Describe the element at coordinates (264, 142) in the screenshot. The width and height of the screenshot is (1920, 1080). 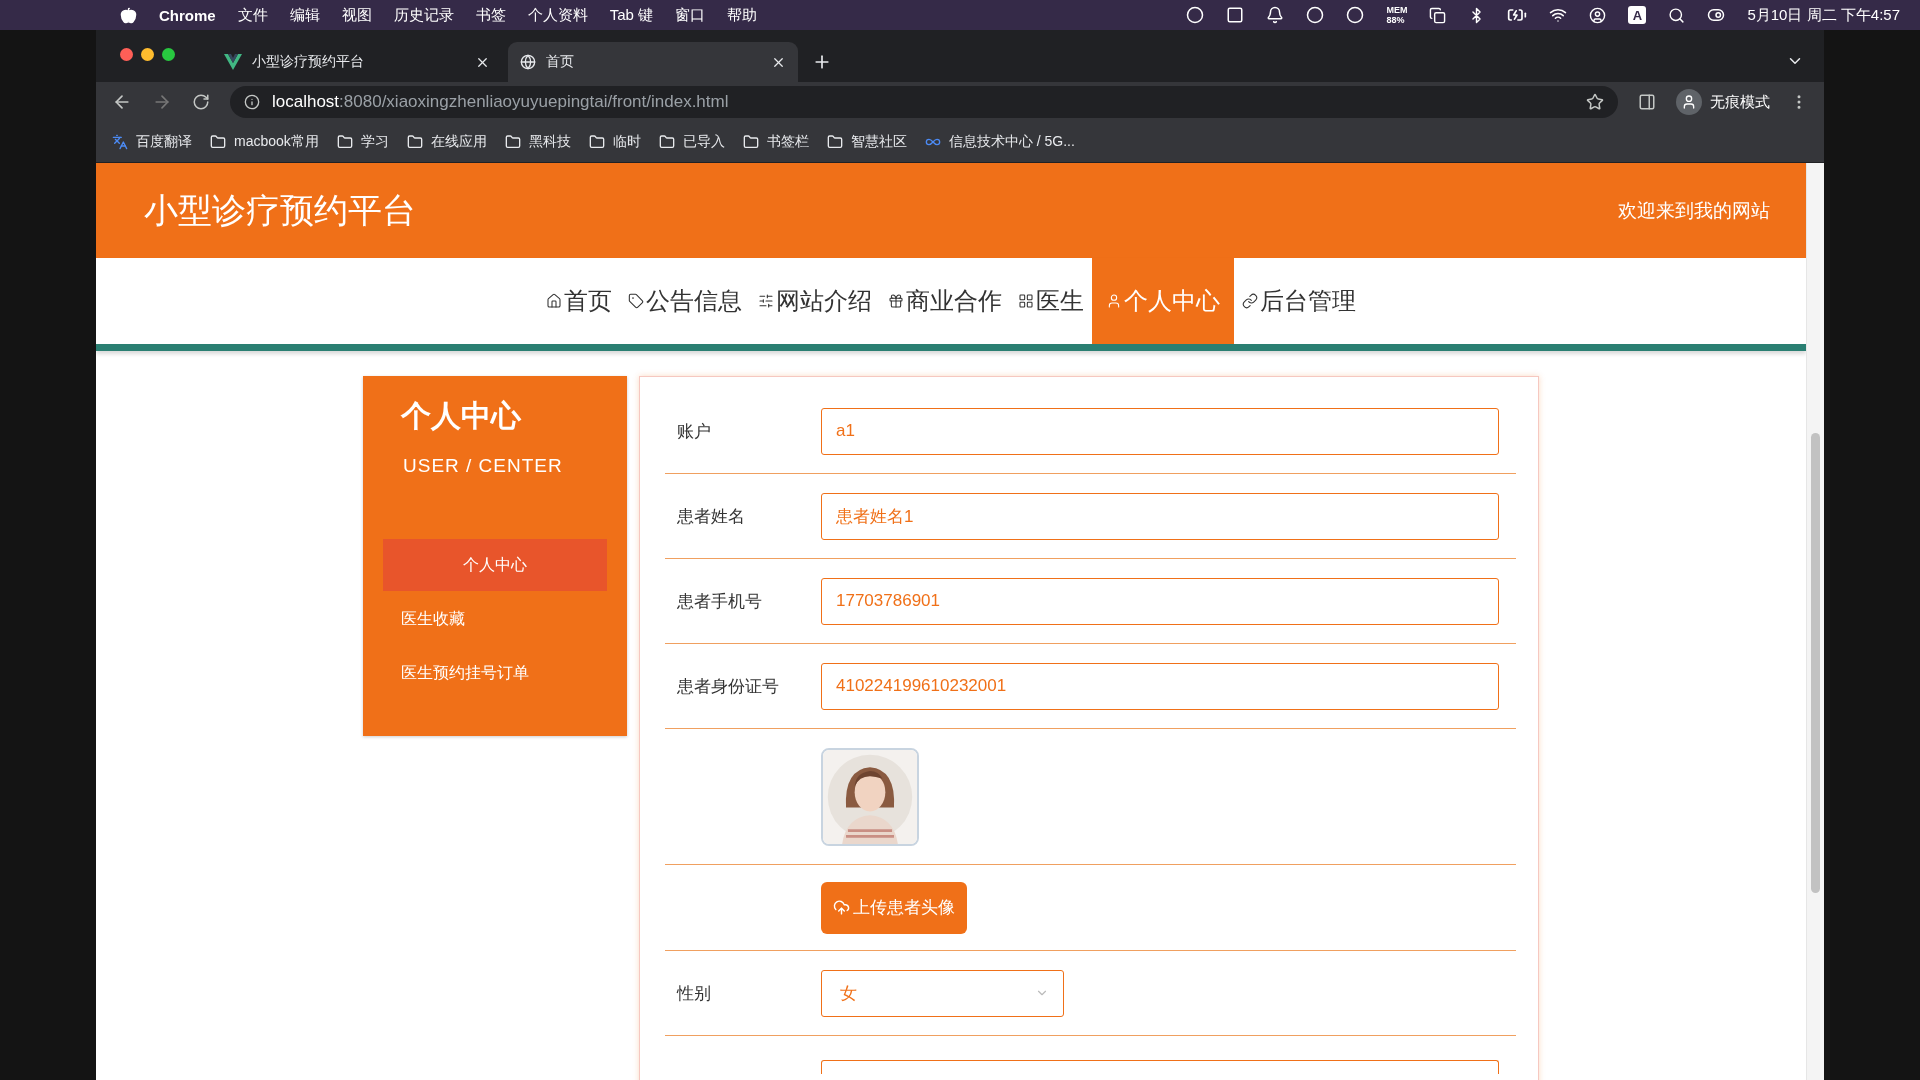
I see `bookmark: macbook常用` at that location.